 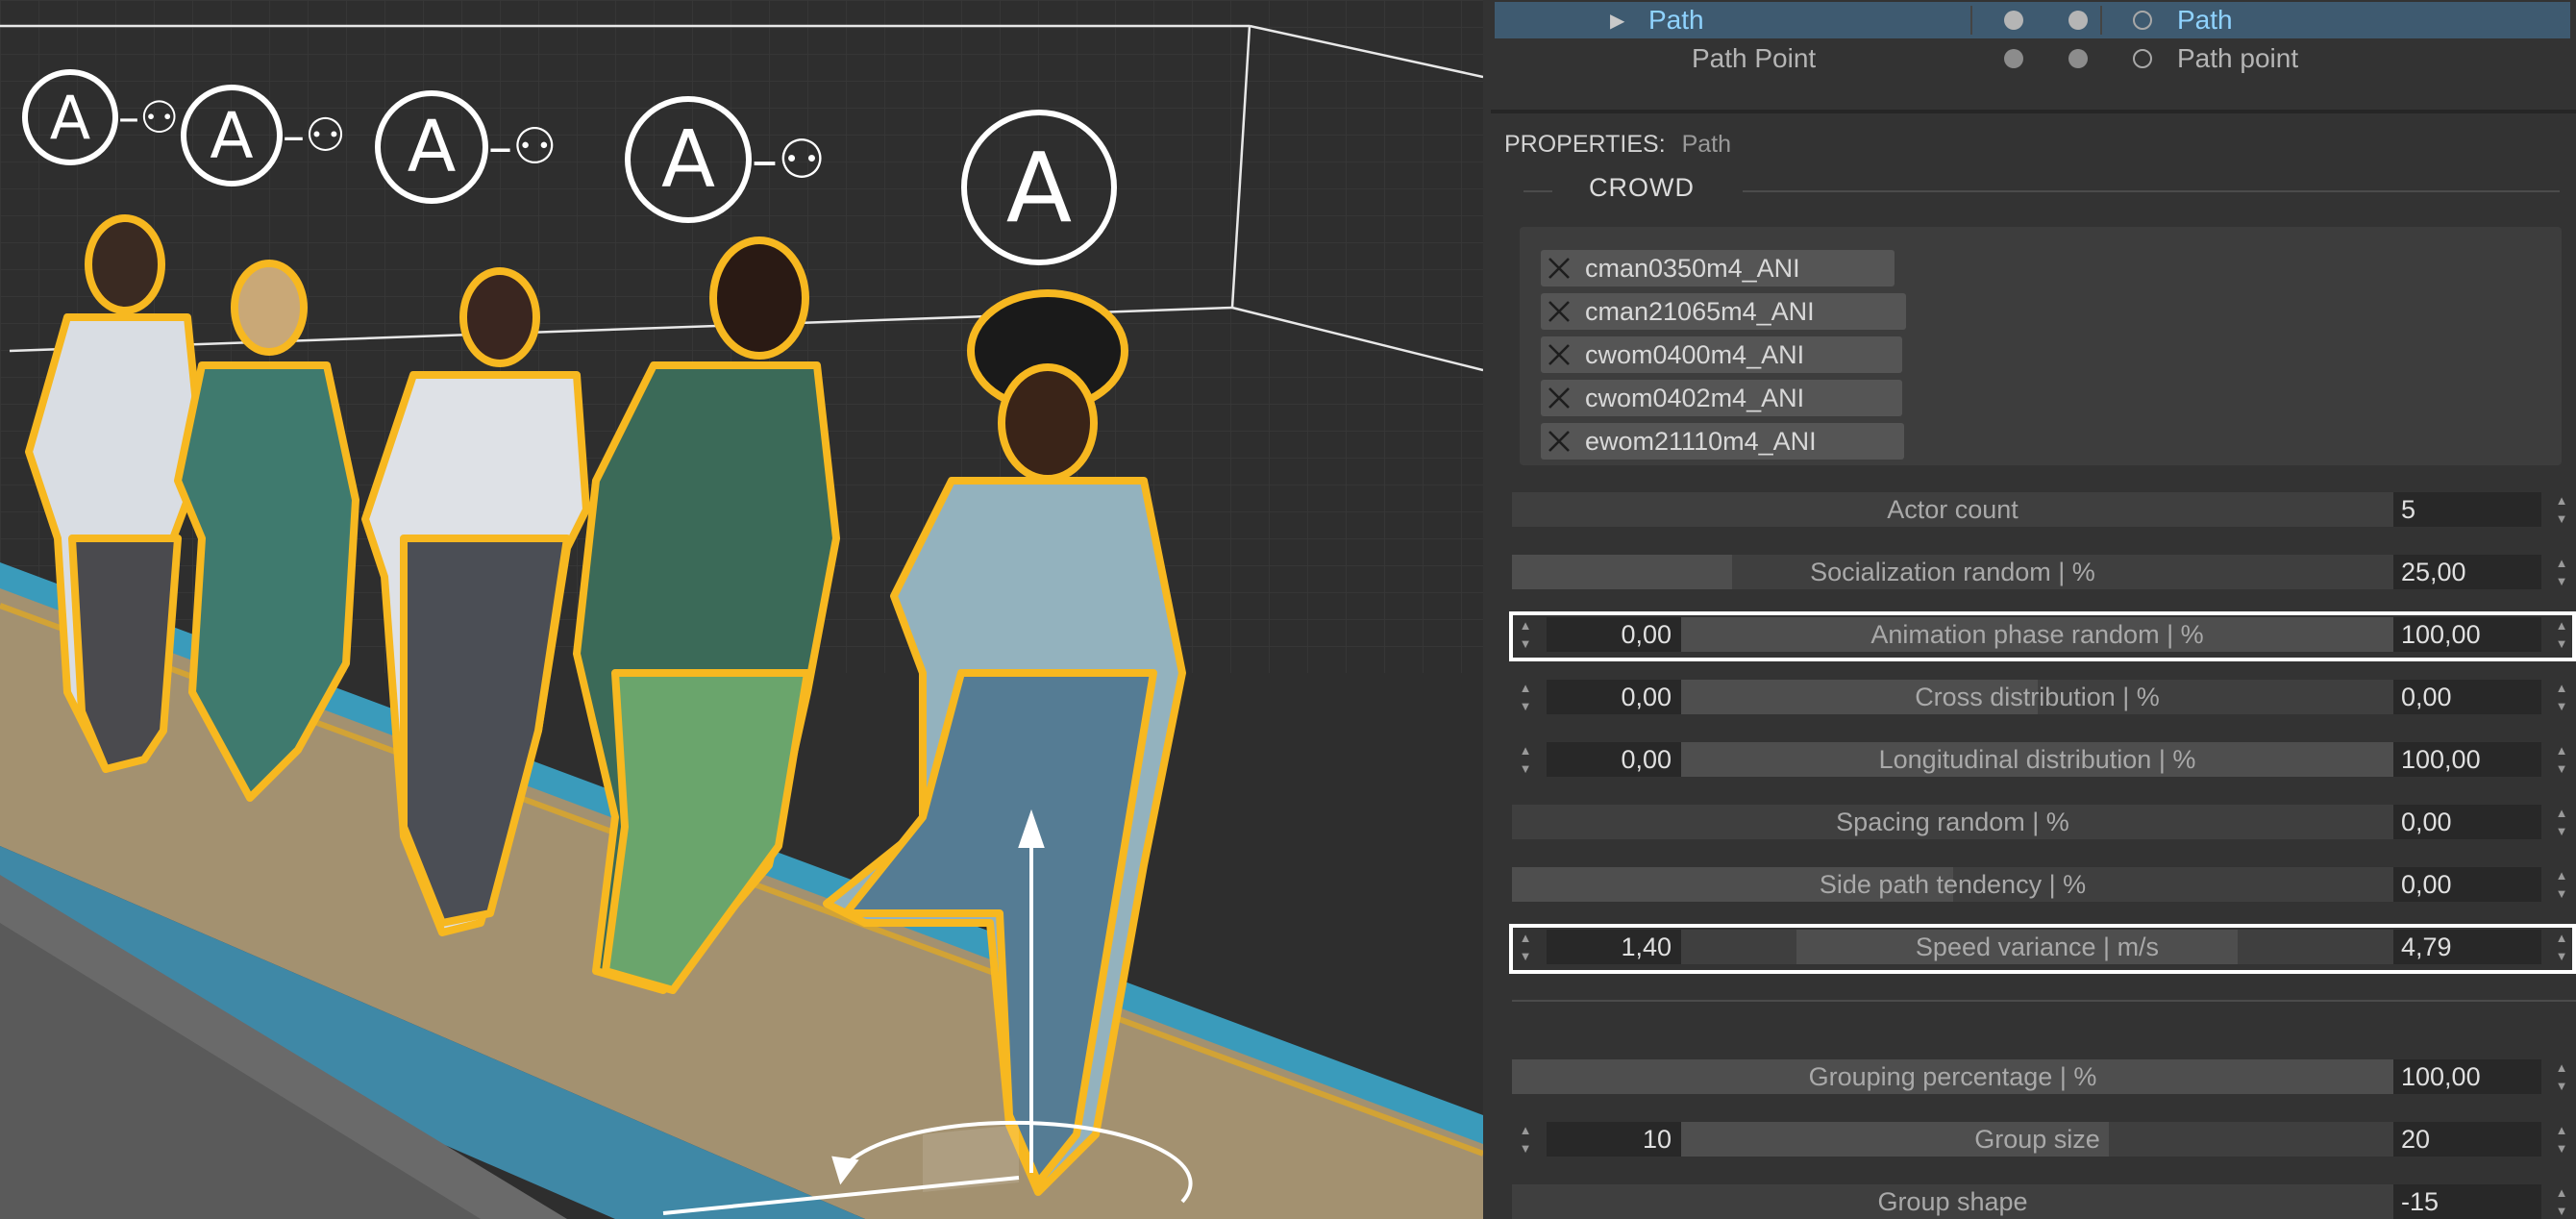 I want to click on param-label: Grouping percentage | %, so click(x=1953, y=1076).